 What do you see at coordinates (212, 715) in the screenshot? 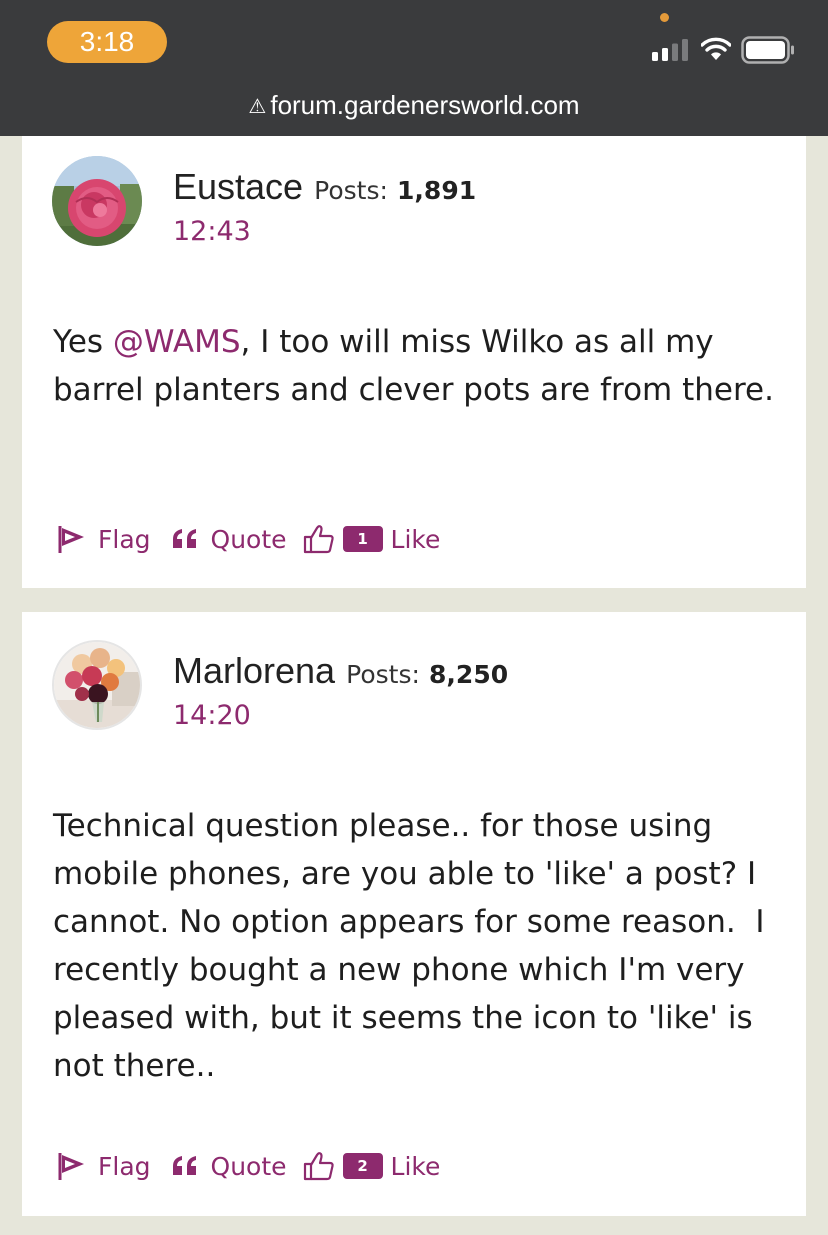
I see `post-time: 14:20` at bounding box center [212, 715].